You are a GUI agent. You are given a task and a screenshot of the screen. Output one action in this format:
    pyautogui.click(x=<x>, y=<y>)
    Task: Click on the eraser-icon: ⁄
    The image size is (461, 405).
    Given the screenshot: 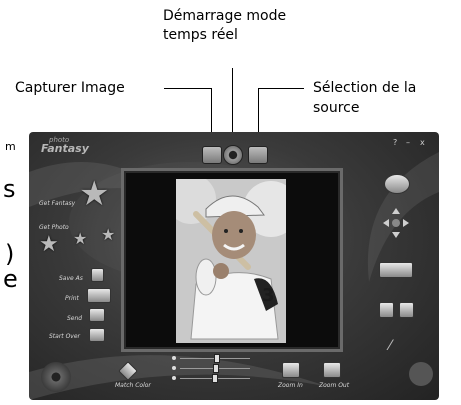 What is the action you would take?
    pyautogui.click(x=397, y=346)
    